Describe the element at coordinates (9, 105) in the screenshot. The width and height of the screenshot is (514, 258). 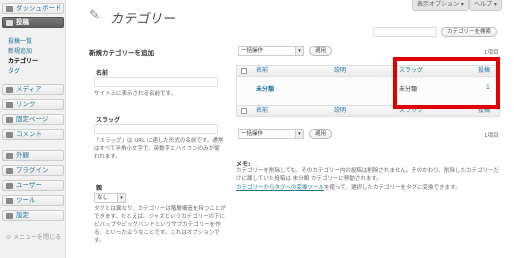
I see `link-icon` at that location.